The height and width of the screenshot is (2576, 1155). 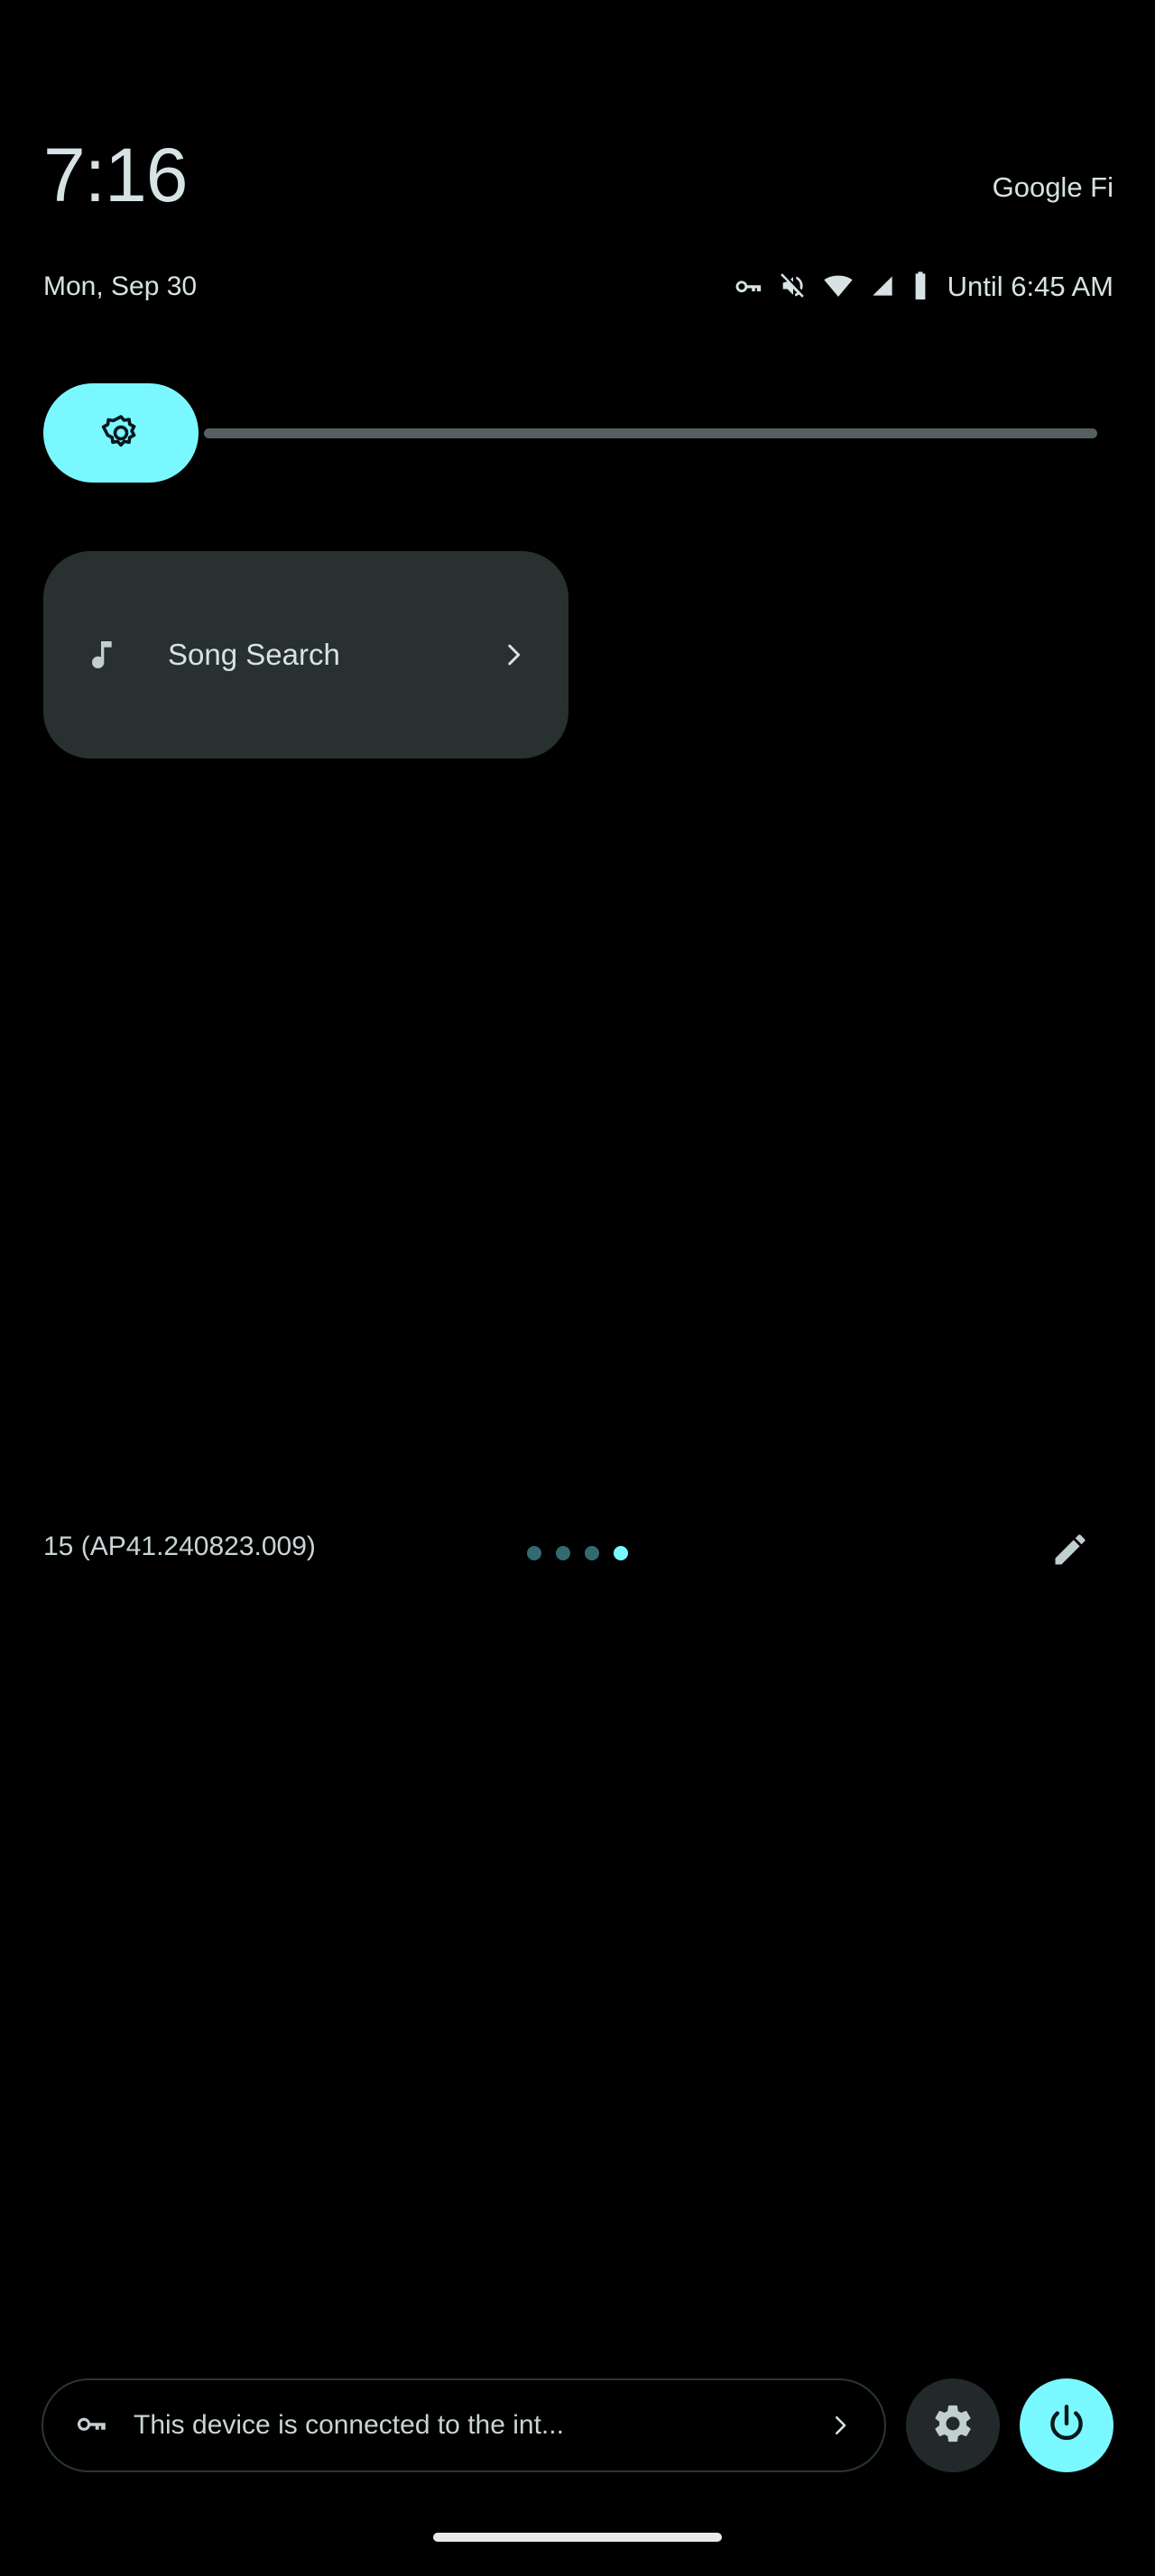 I want to click on date-label: Mon, Sep 30, so click(x=120, y=287).